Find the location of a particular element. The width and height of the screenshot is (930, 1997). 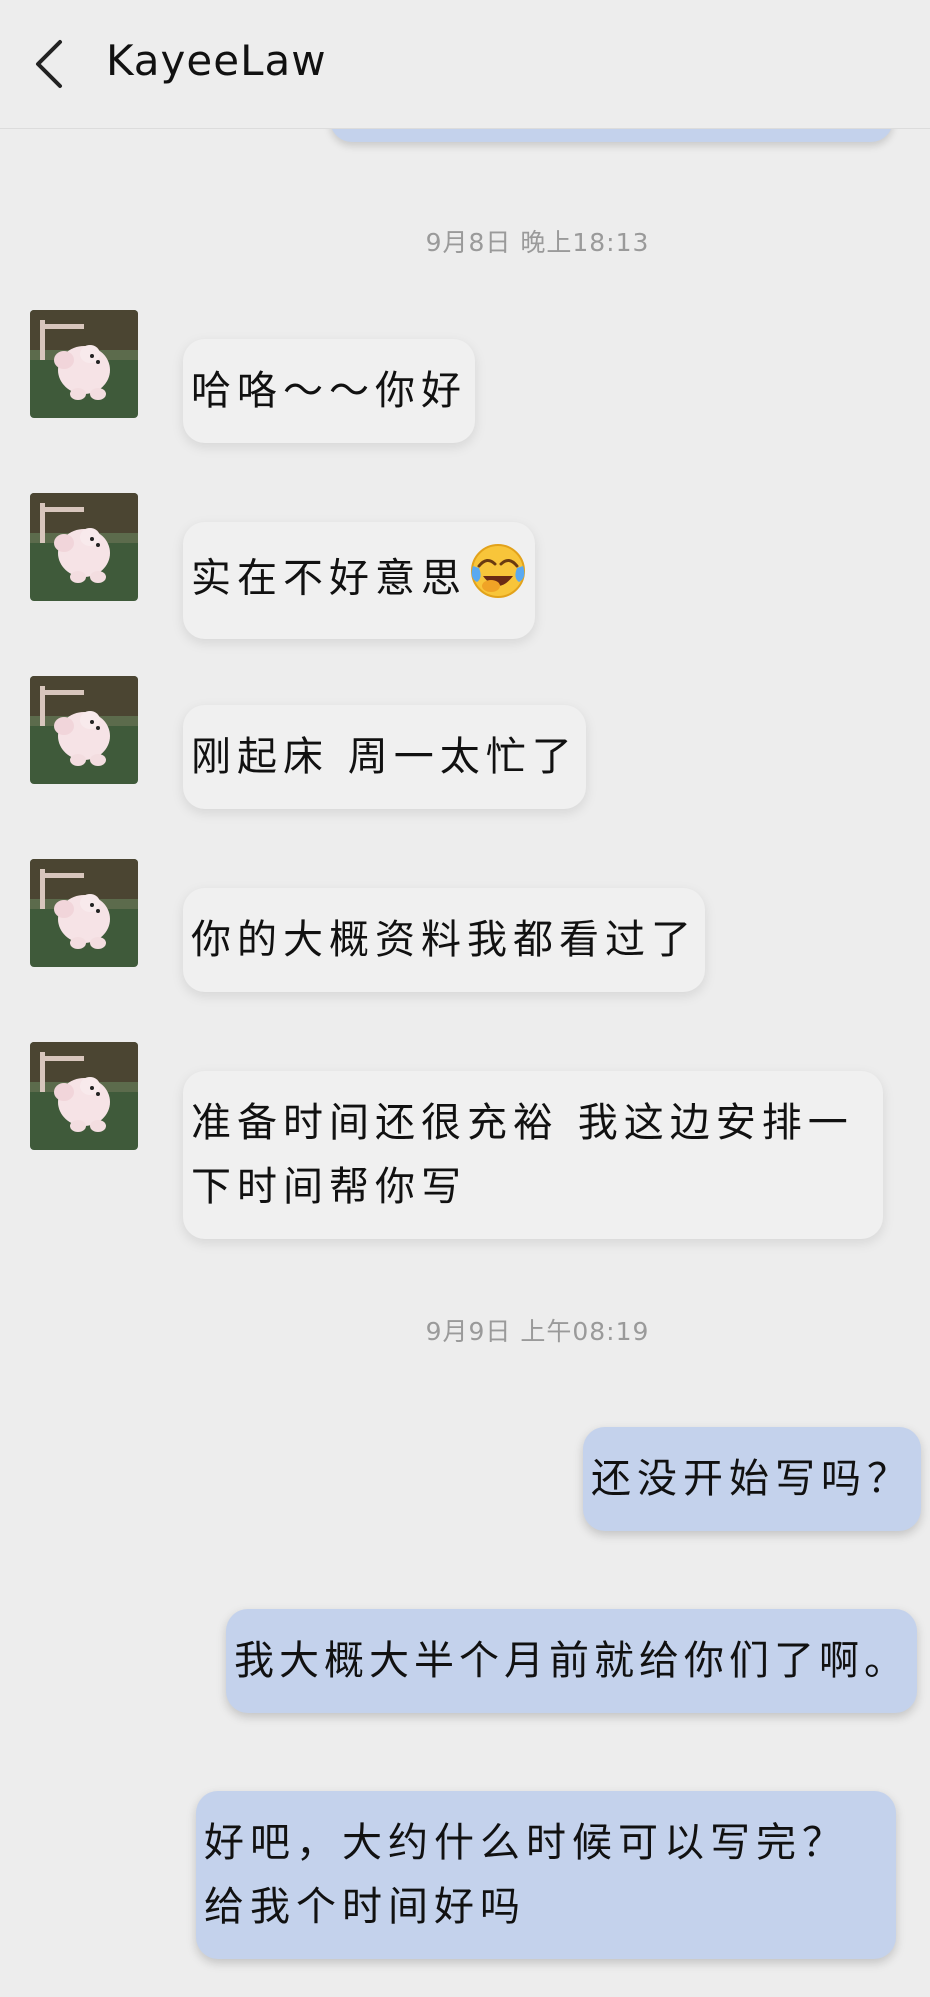

received-message-bubble: 哈咯～～你好 is located at coordinates (329, 391).